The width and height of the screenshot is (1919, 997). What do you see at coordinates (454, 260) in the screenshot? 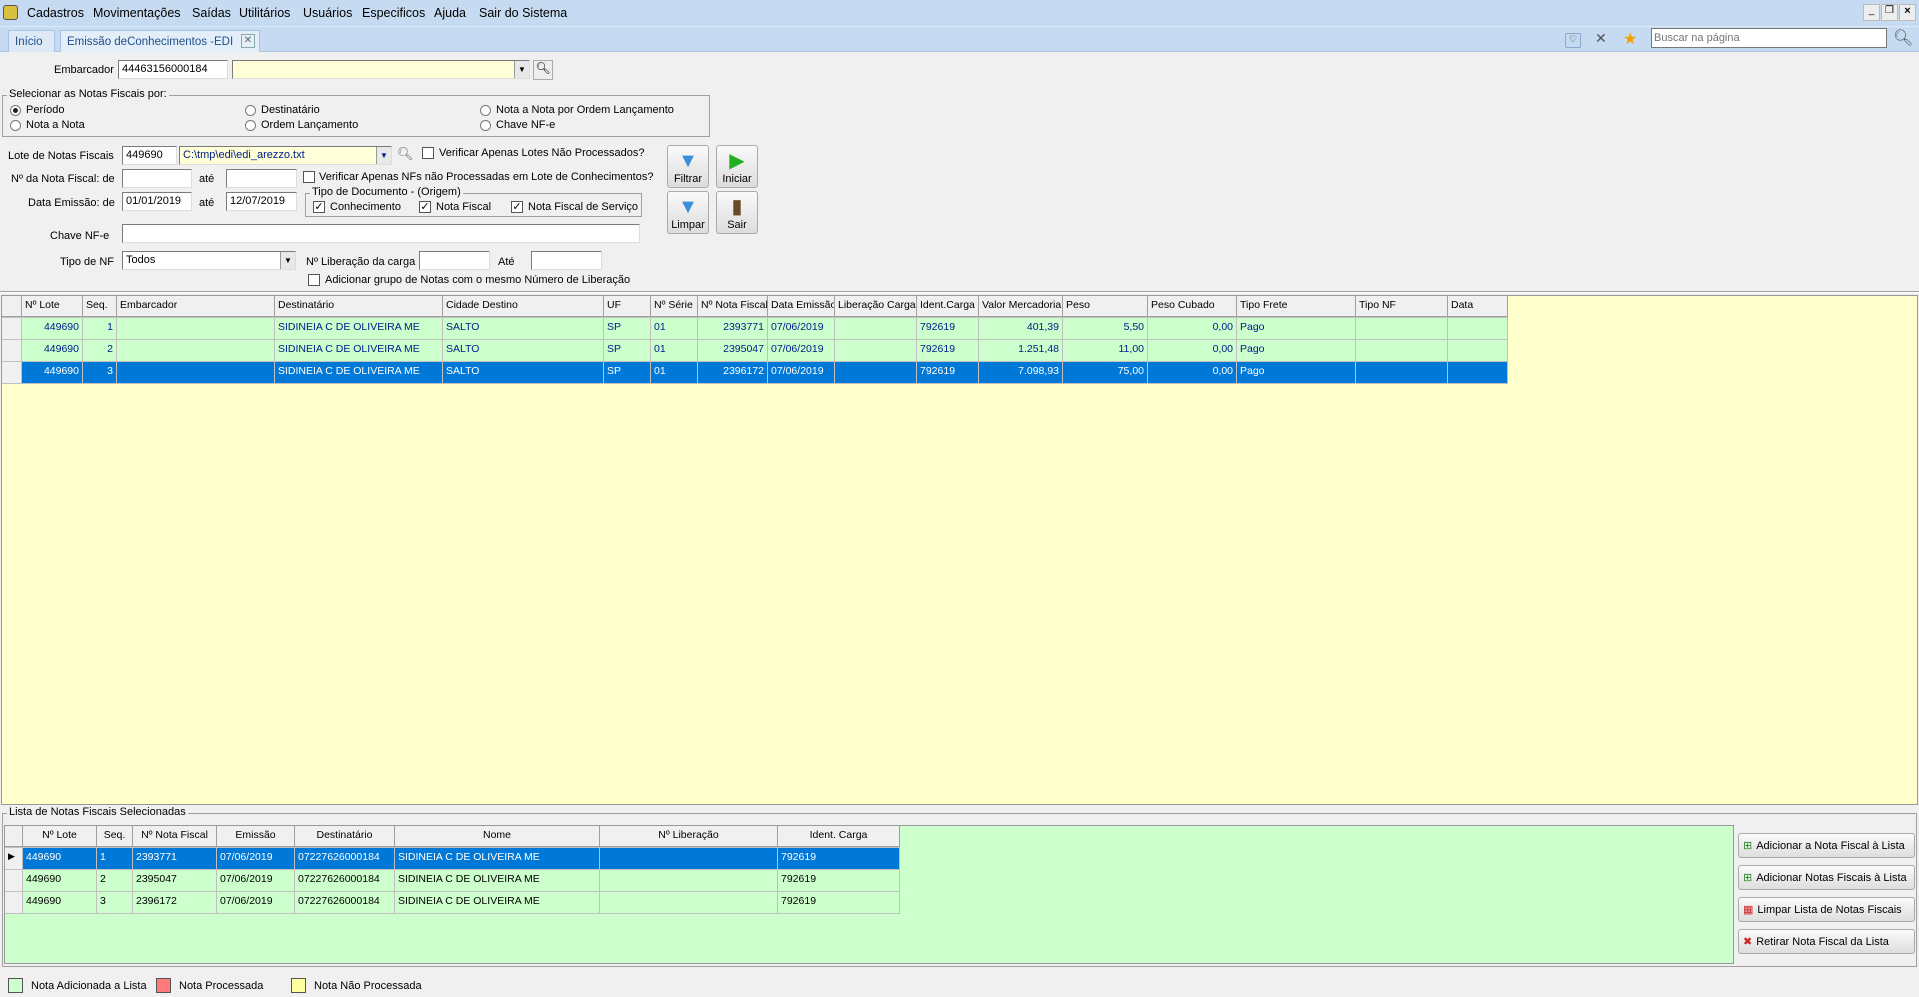
I see `liberacao-from-field` at bounding box center [454, 260].